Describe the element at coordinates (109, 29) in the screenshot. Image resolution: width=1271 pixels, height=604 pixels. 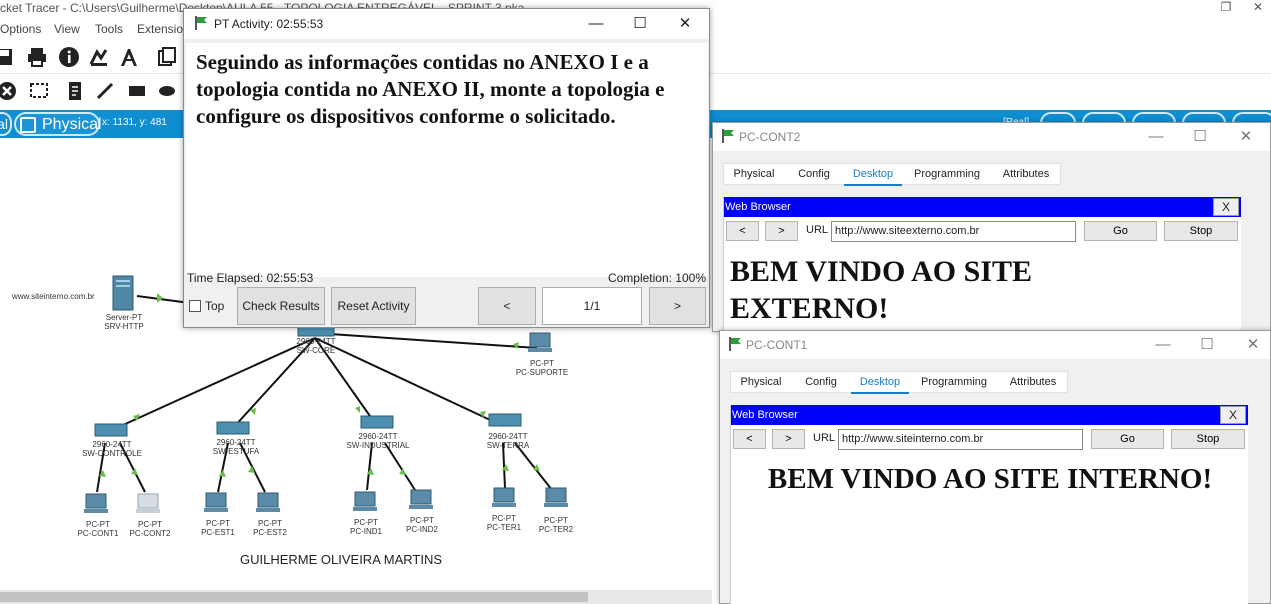
I see `menu-tools: Tools` at that location.